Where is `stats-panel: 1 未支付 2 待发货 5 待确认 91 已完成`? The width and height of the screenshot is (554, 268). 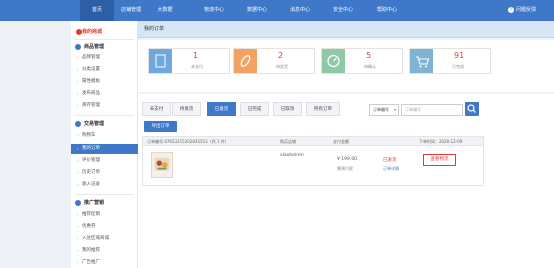 stats-panel: 1 未支付 2 待发货 5 待确认 91 已完成 is located at coordinates (346, 66).